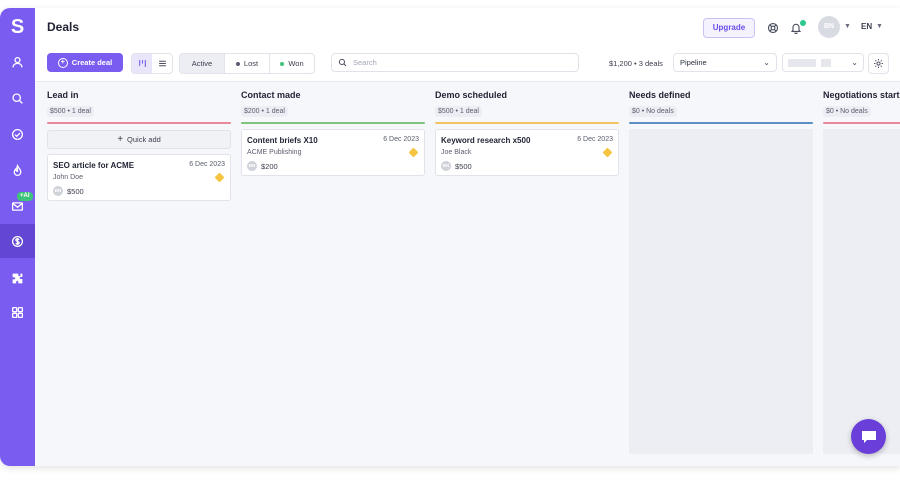  What do you see at coordinates (274, 152) in the screenshot?
I see `deal-contact: ACME Publishing` at bounding box center [274, 152].